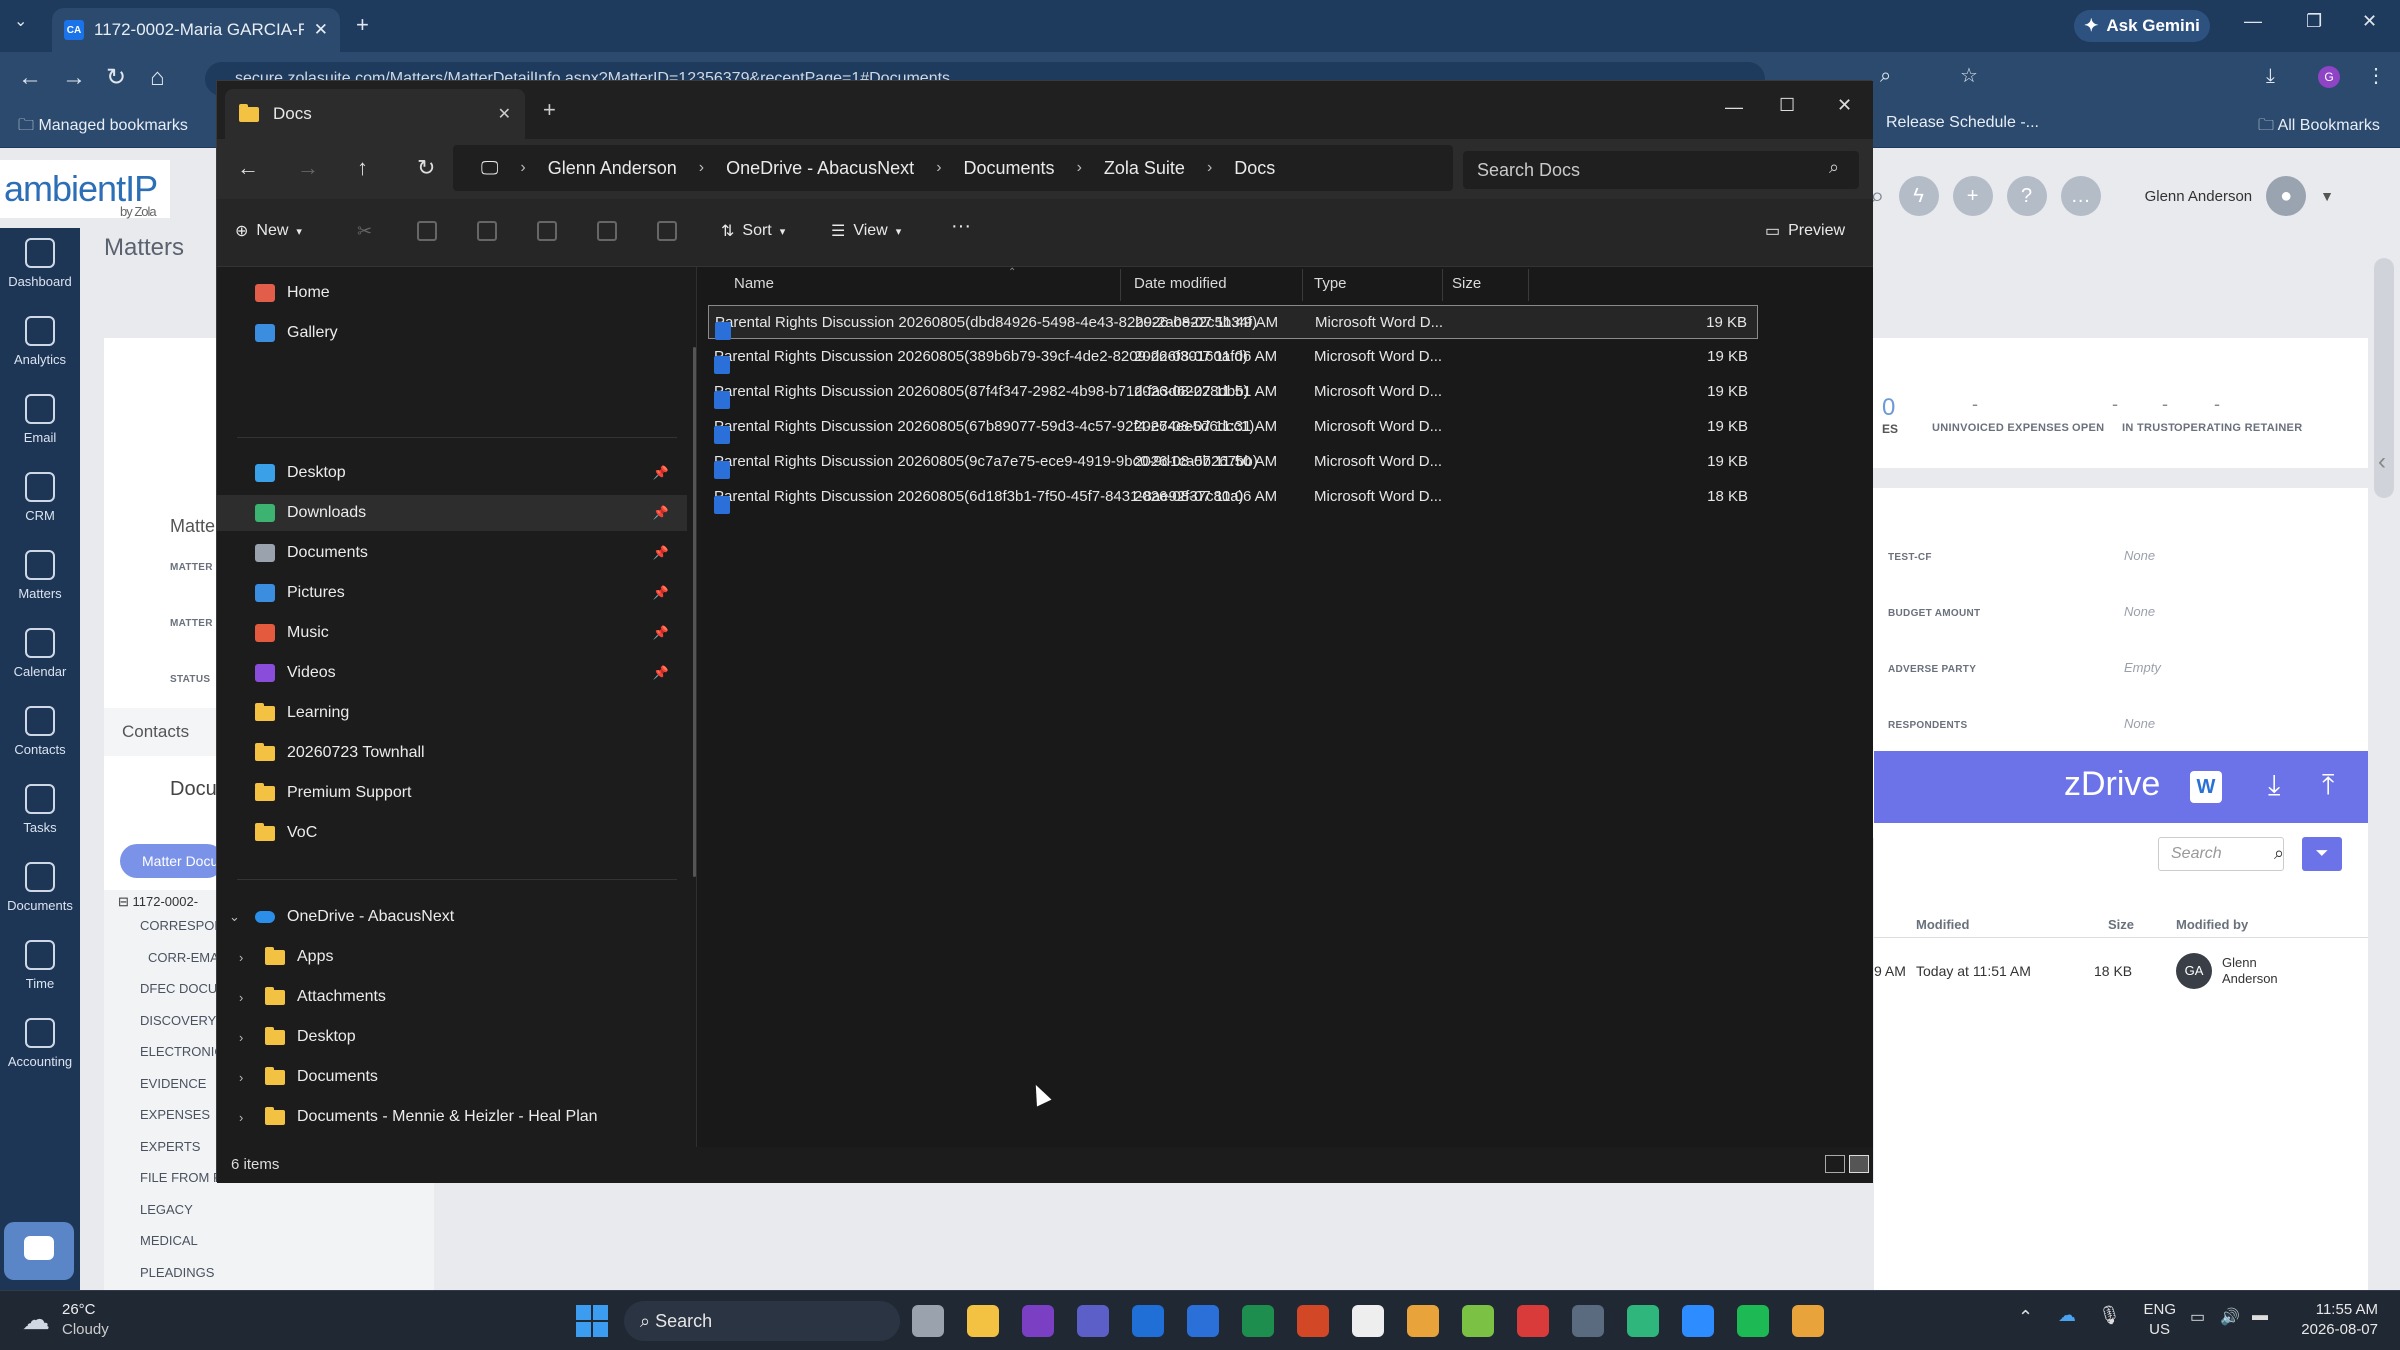 Image resolution: width=2400 pixels, height=1350 pixels. Describe the element at coordinates (2330, 1329) in the screenshot. I see `clock-date: 2026-08-07` at that location.